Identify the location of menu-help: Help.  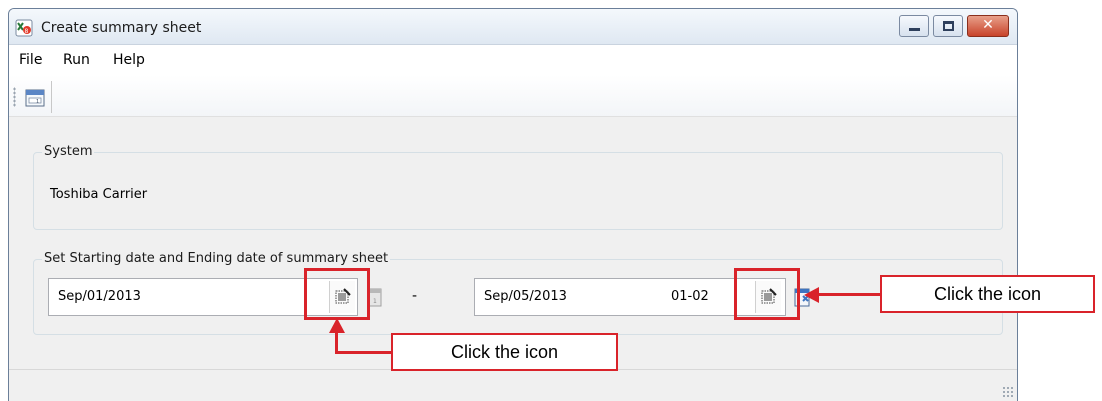
(129, 60).